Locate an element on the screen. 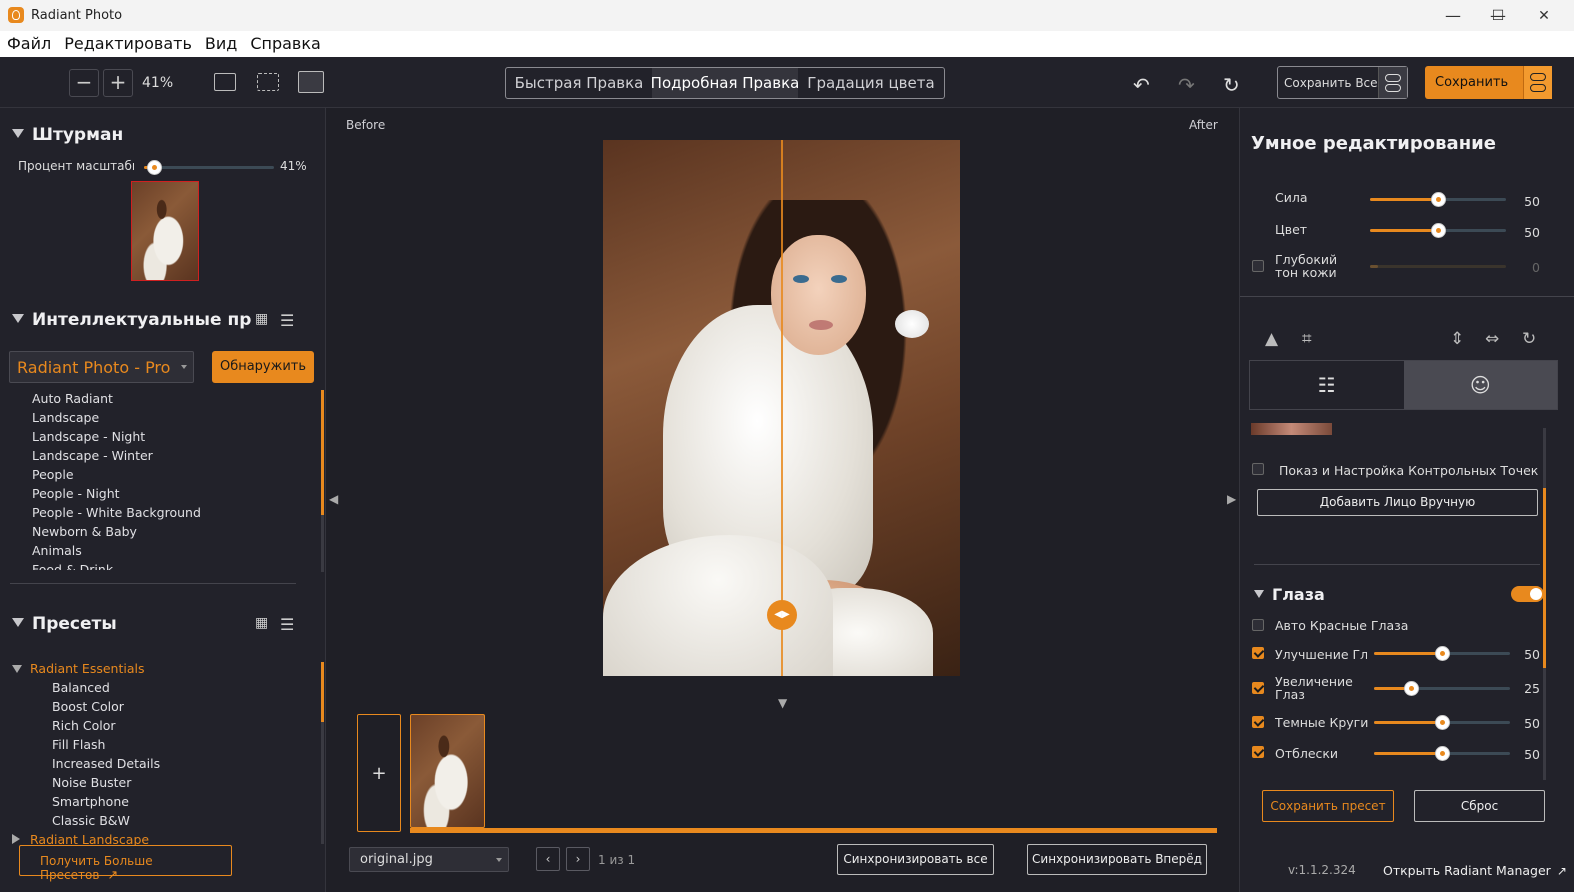 The width and height of the screenshot is (1574, 892). crop-icon: ⌗ is located at coordinates (1307, 339).